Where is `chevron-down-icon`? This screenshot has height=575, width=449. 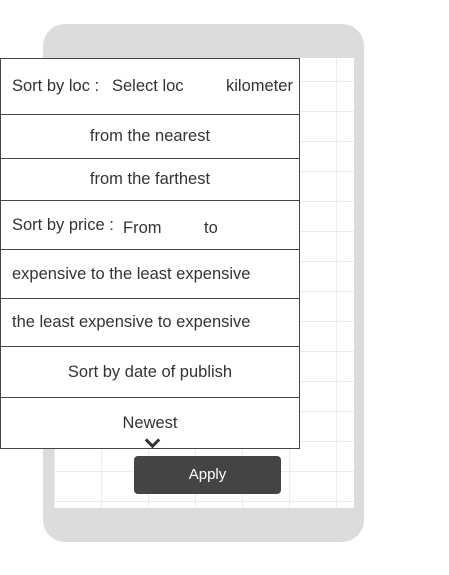 chevron-down-icon is located at coordinates (152, 440).